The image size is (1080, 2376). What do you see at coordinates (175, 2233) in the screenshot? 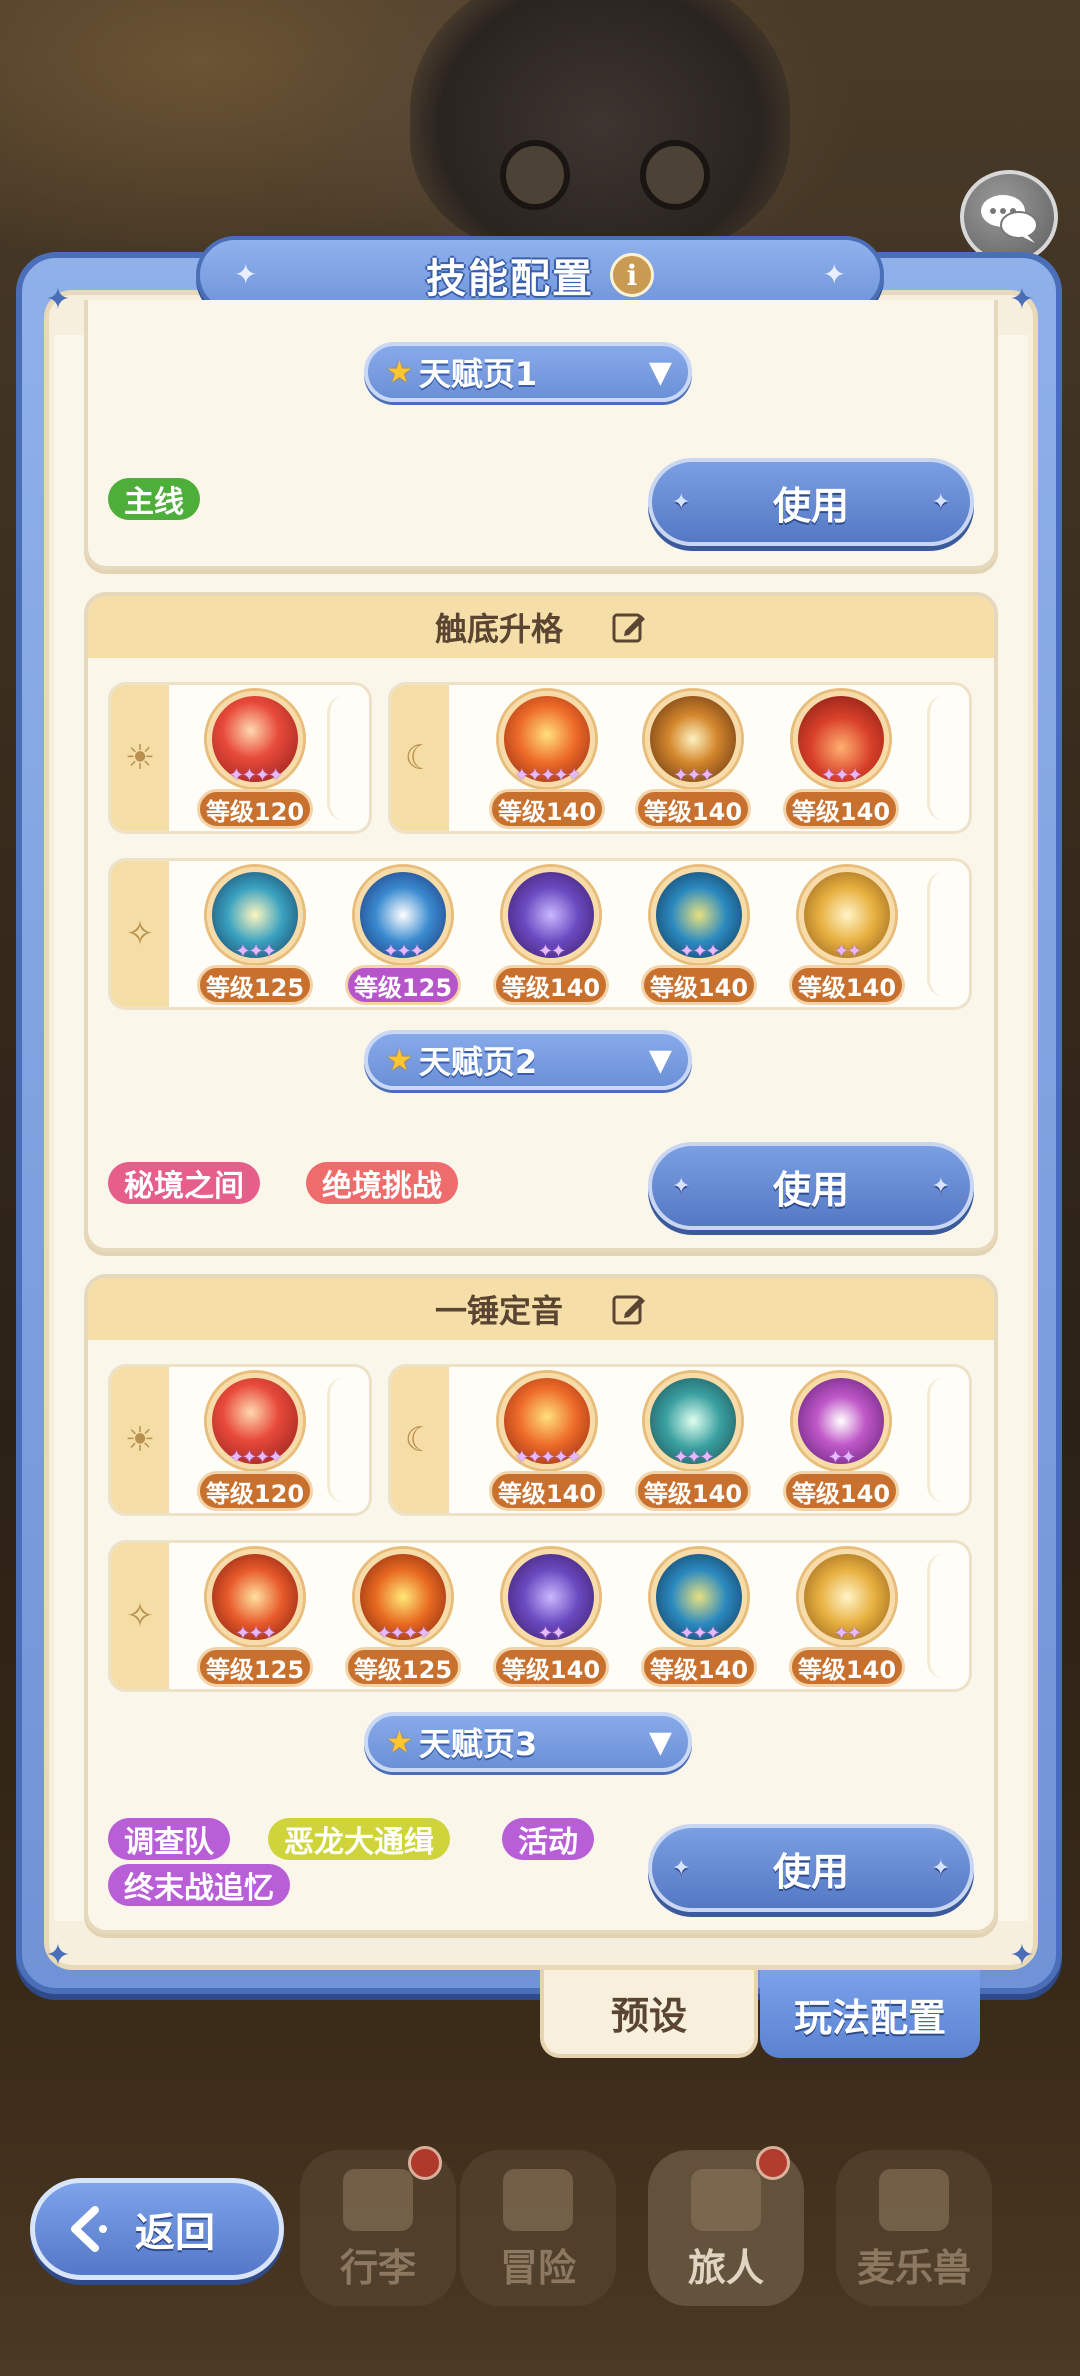
I see `back-button-label: 返回` at bounding box center [175, 2233].